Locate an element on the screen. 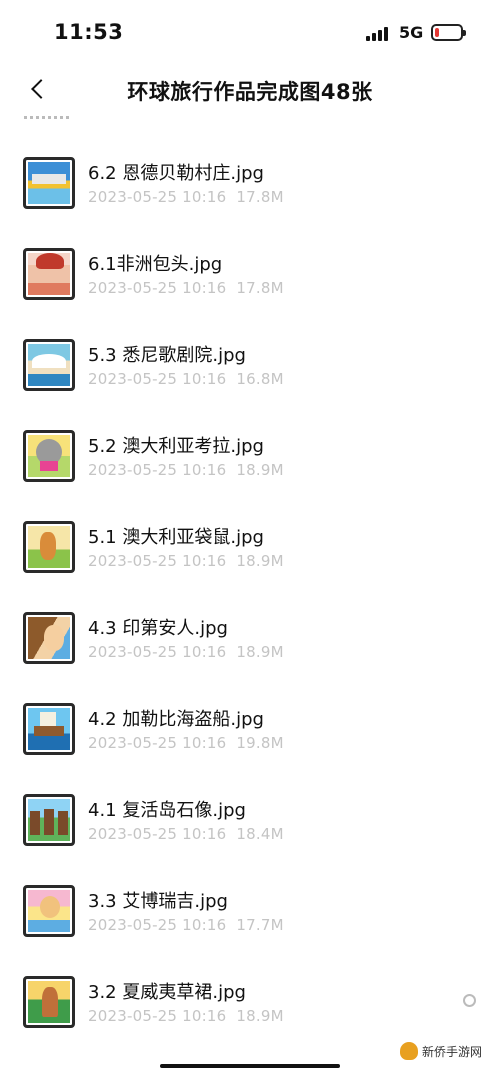 Image resolution: width=500 pixels, height=1068 pixels. list-item: 3.3 艾博瑞吉.jpg 2023-05-25 10:16 17.7M is located at coordinates (250, 928).